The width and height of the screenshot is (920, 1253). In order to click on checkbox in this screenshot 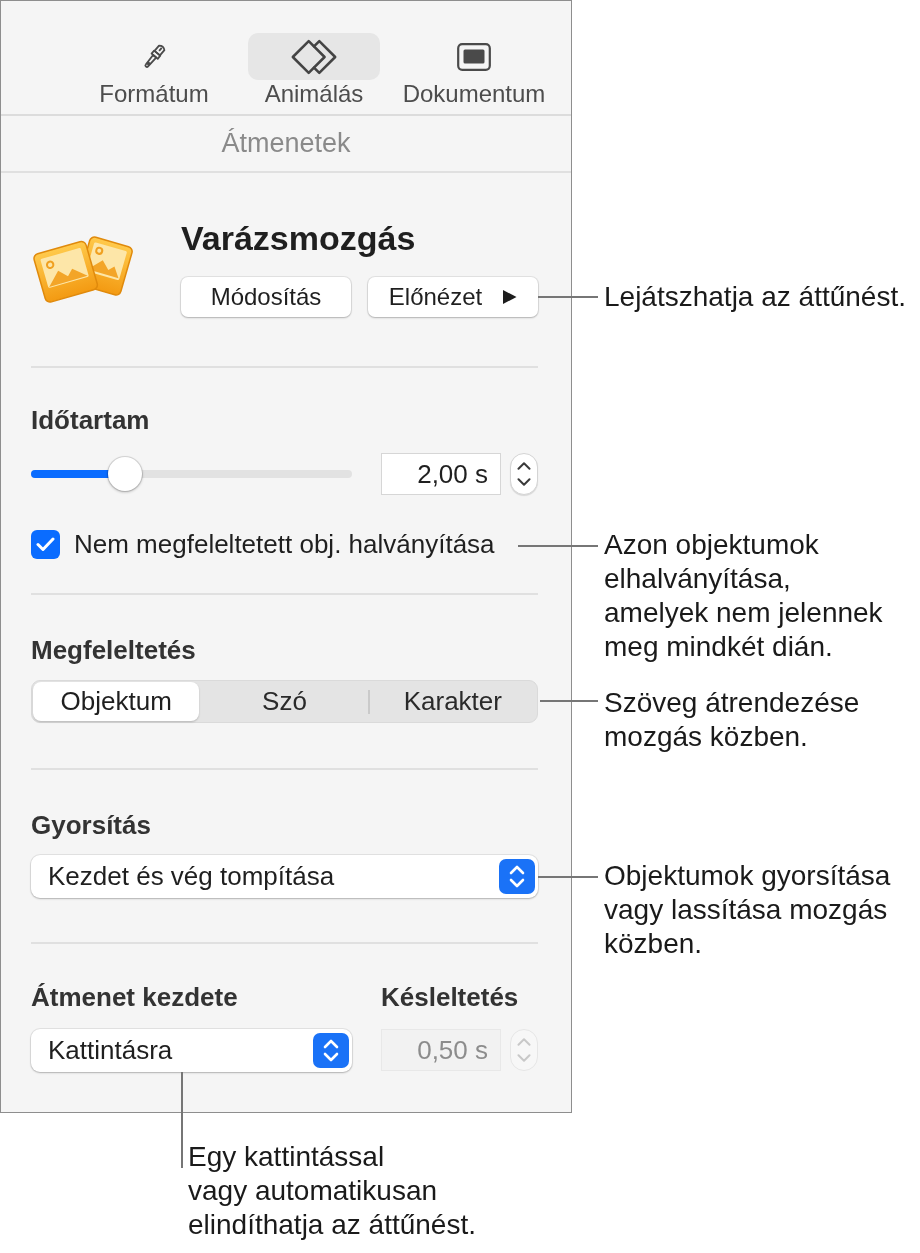, I will do `click(45, 544)`.